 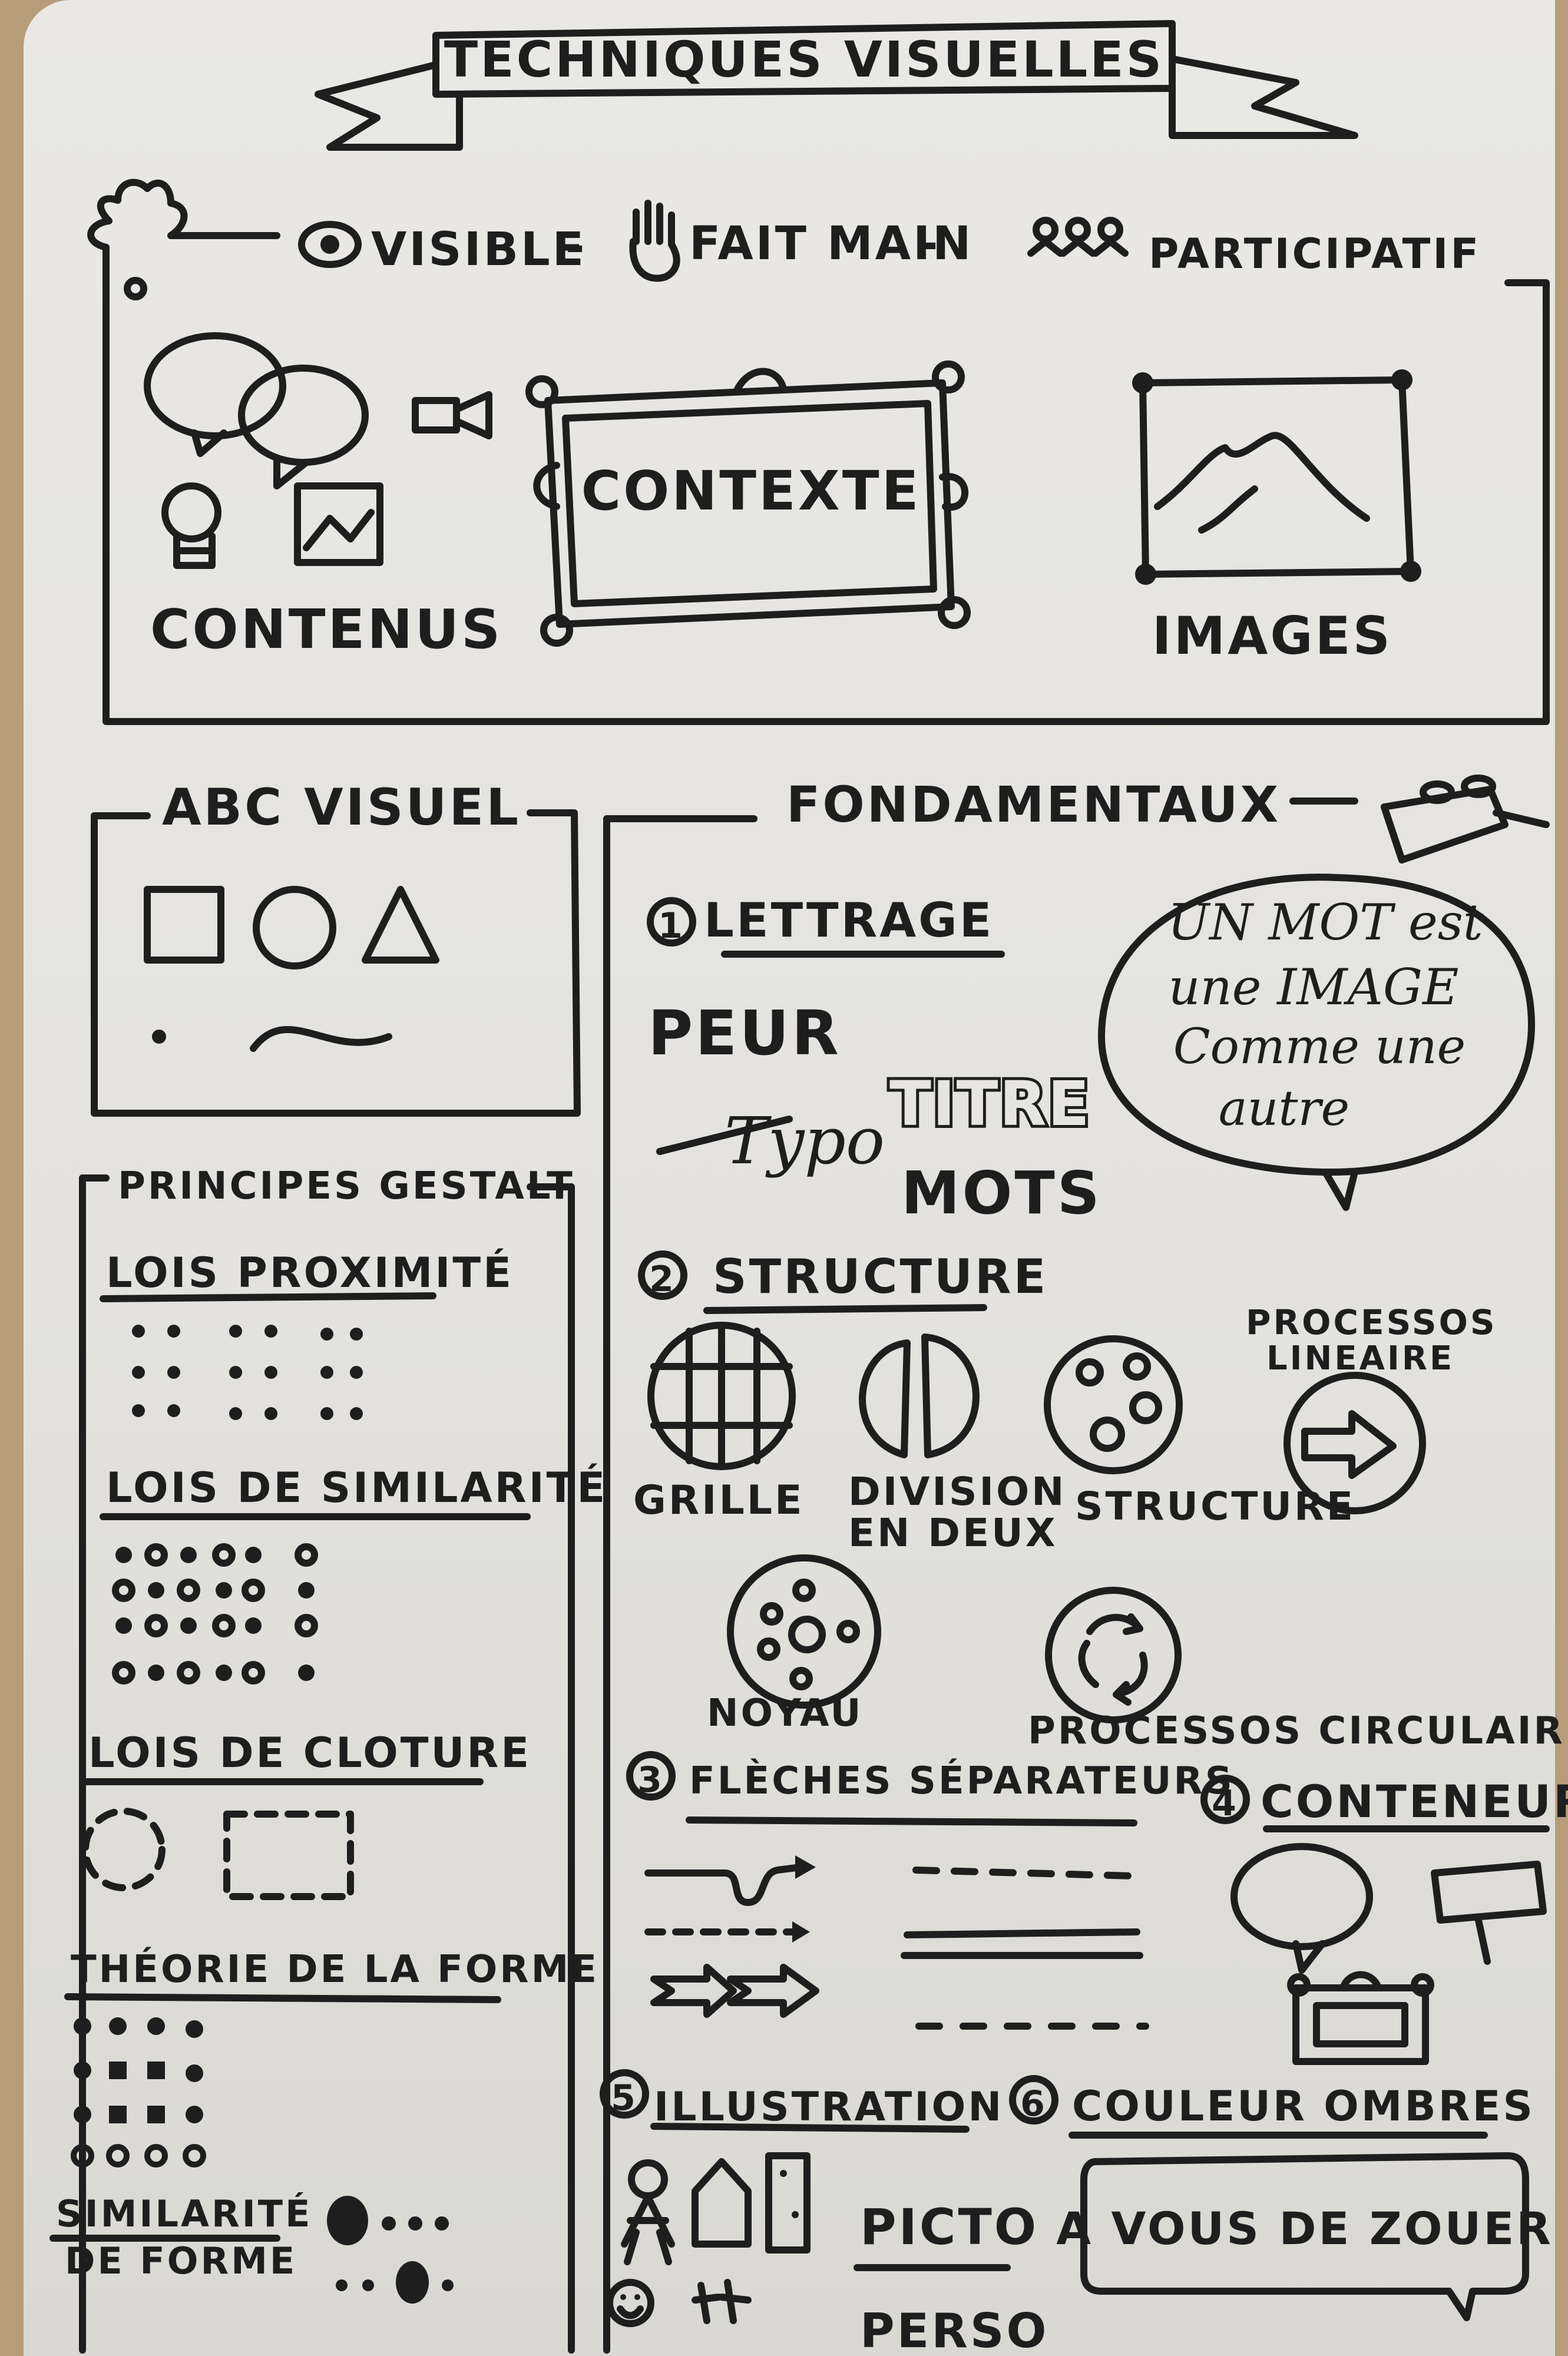 I want to click on processos-circulaire-label: PROCESSOS CIRCULAIR, so click(x=1296, y=1731).